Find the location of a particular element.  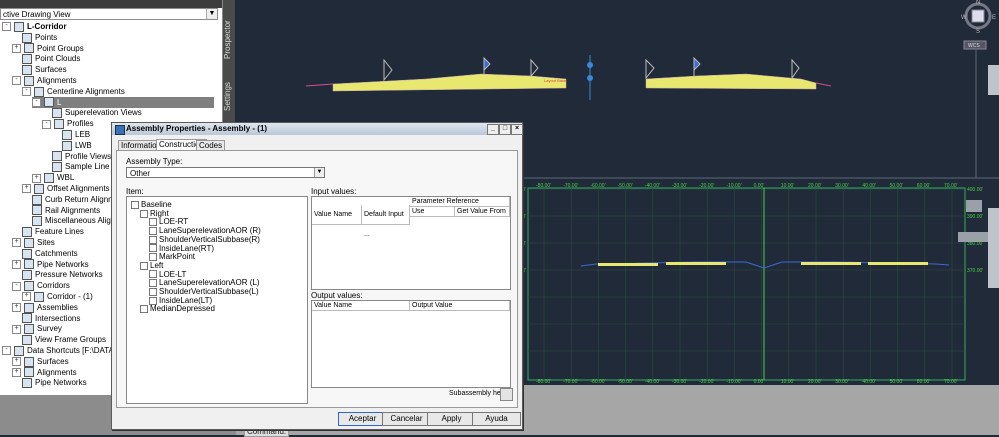

viewcube: N S W E WCS is located at coordinates (978, 25).